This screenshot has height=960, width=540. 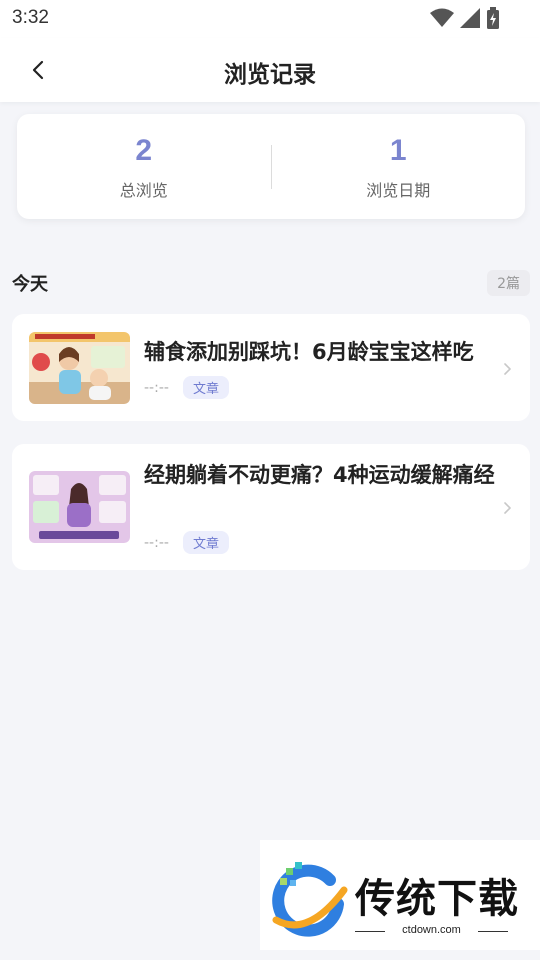 I want to click on article-title: 经期躺着不动更痛？4种运动缓解痛经, so click(x=319, y=475).